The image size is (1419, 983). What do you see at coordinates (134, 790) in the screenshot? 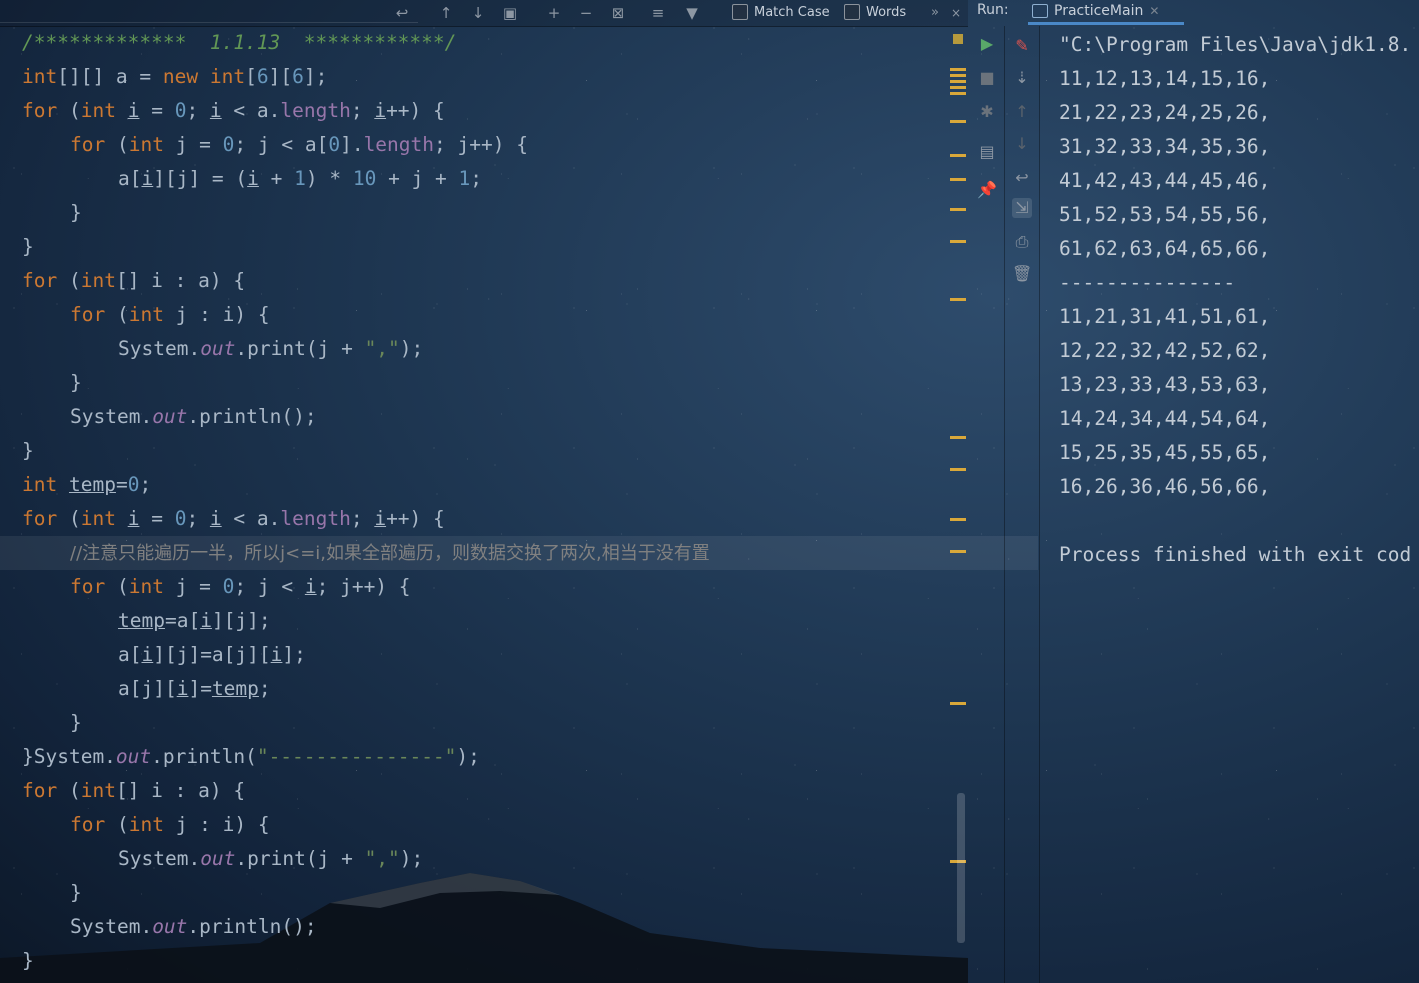
I see `code-line: for (int[] i : a) {` at bounding box center [134, 790].